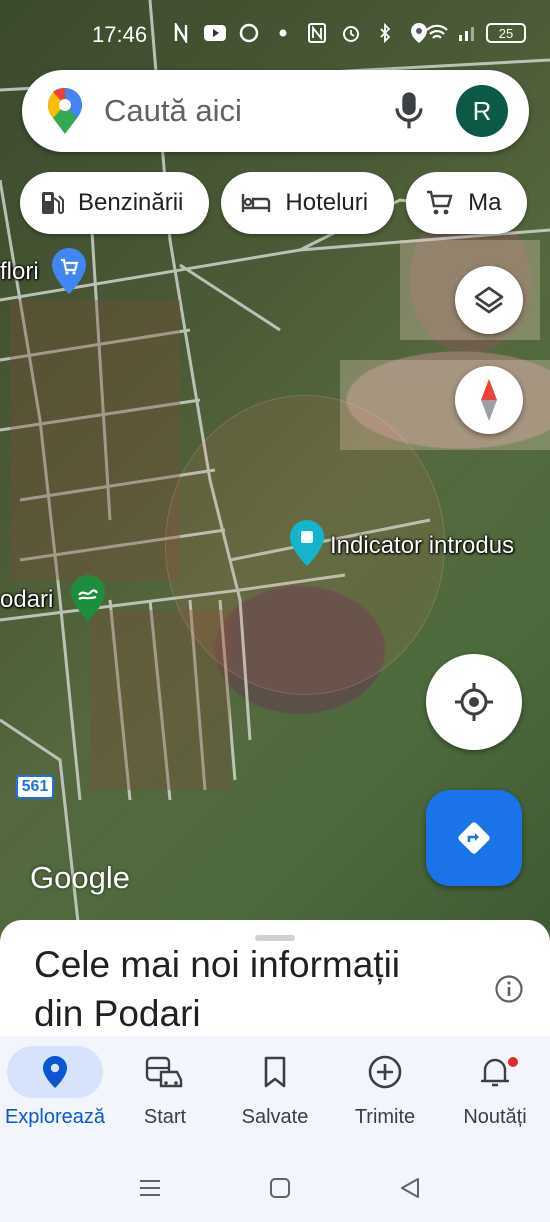 Image resolution: width=550 pixels, height=1222 pixels. What do you see at coordinates (275, 1072) in the screenshot?
I see `bookmark-icon` at bounding box center [275, 1072].